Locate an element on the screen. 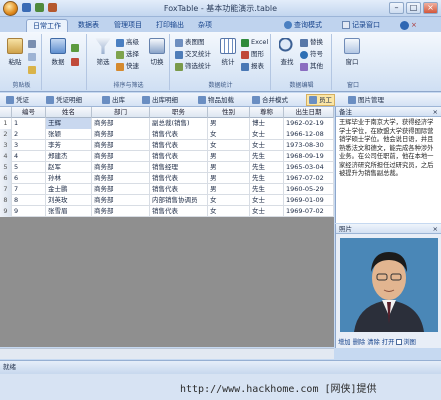 The height and width of the screenshot is (400, 441). maximize-button: □ is located at coordinates (413, 8).